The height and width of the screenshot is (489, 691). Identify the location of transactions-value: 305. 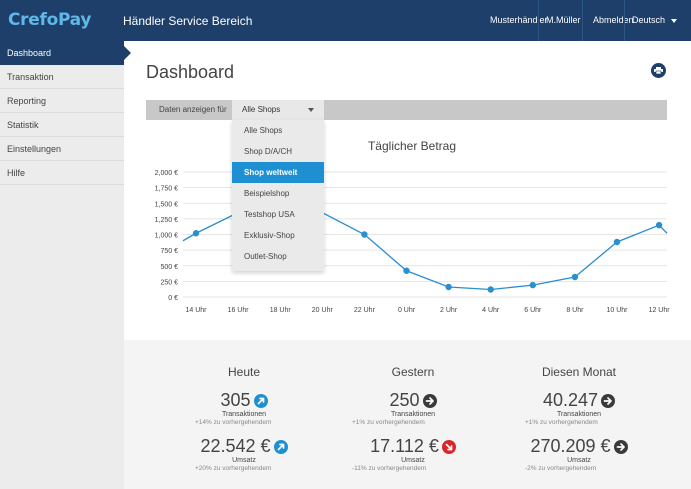
(235, 400).